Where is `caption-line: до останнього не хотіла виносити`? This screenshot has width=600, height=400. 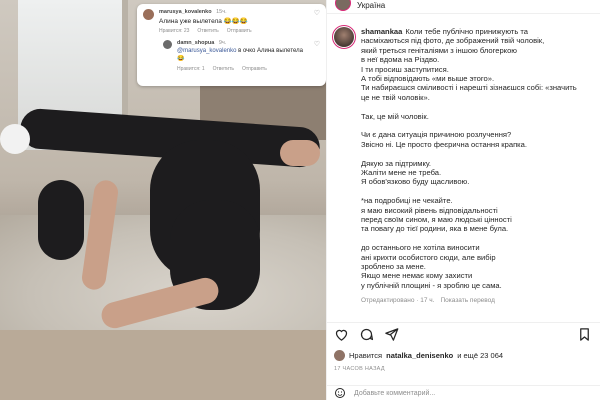 caption-line: до останнього не хотіла виносити is located at coordinates (420, 248).